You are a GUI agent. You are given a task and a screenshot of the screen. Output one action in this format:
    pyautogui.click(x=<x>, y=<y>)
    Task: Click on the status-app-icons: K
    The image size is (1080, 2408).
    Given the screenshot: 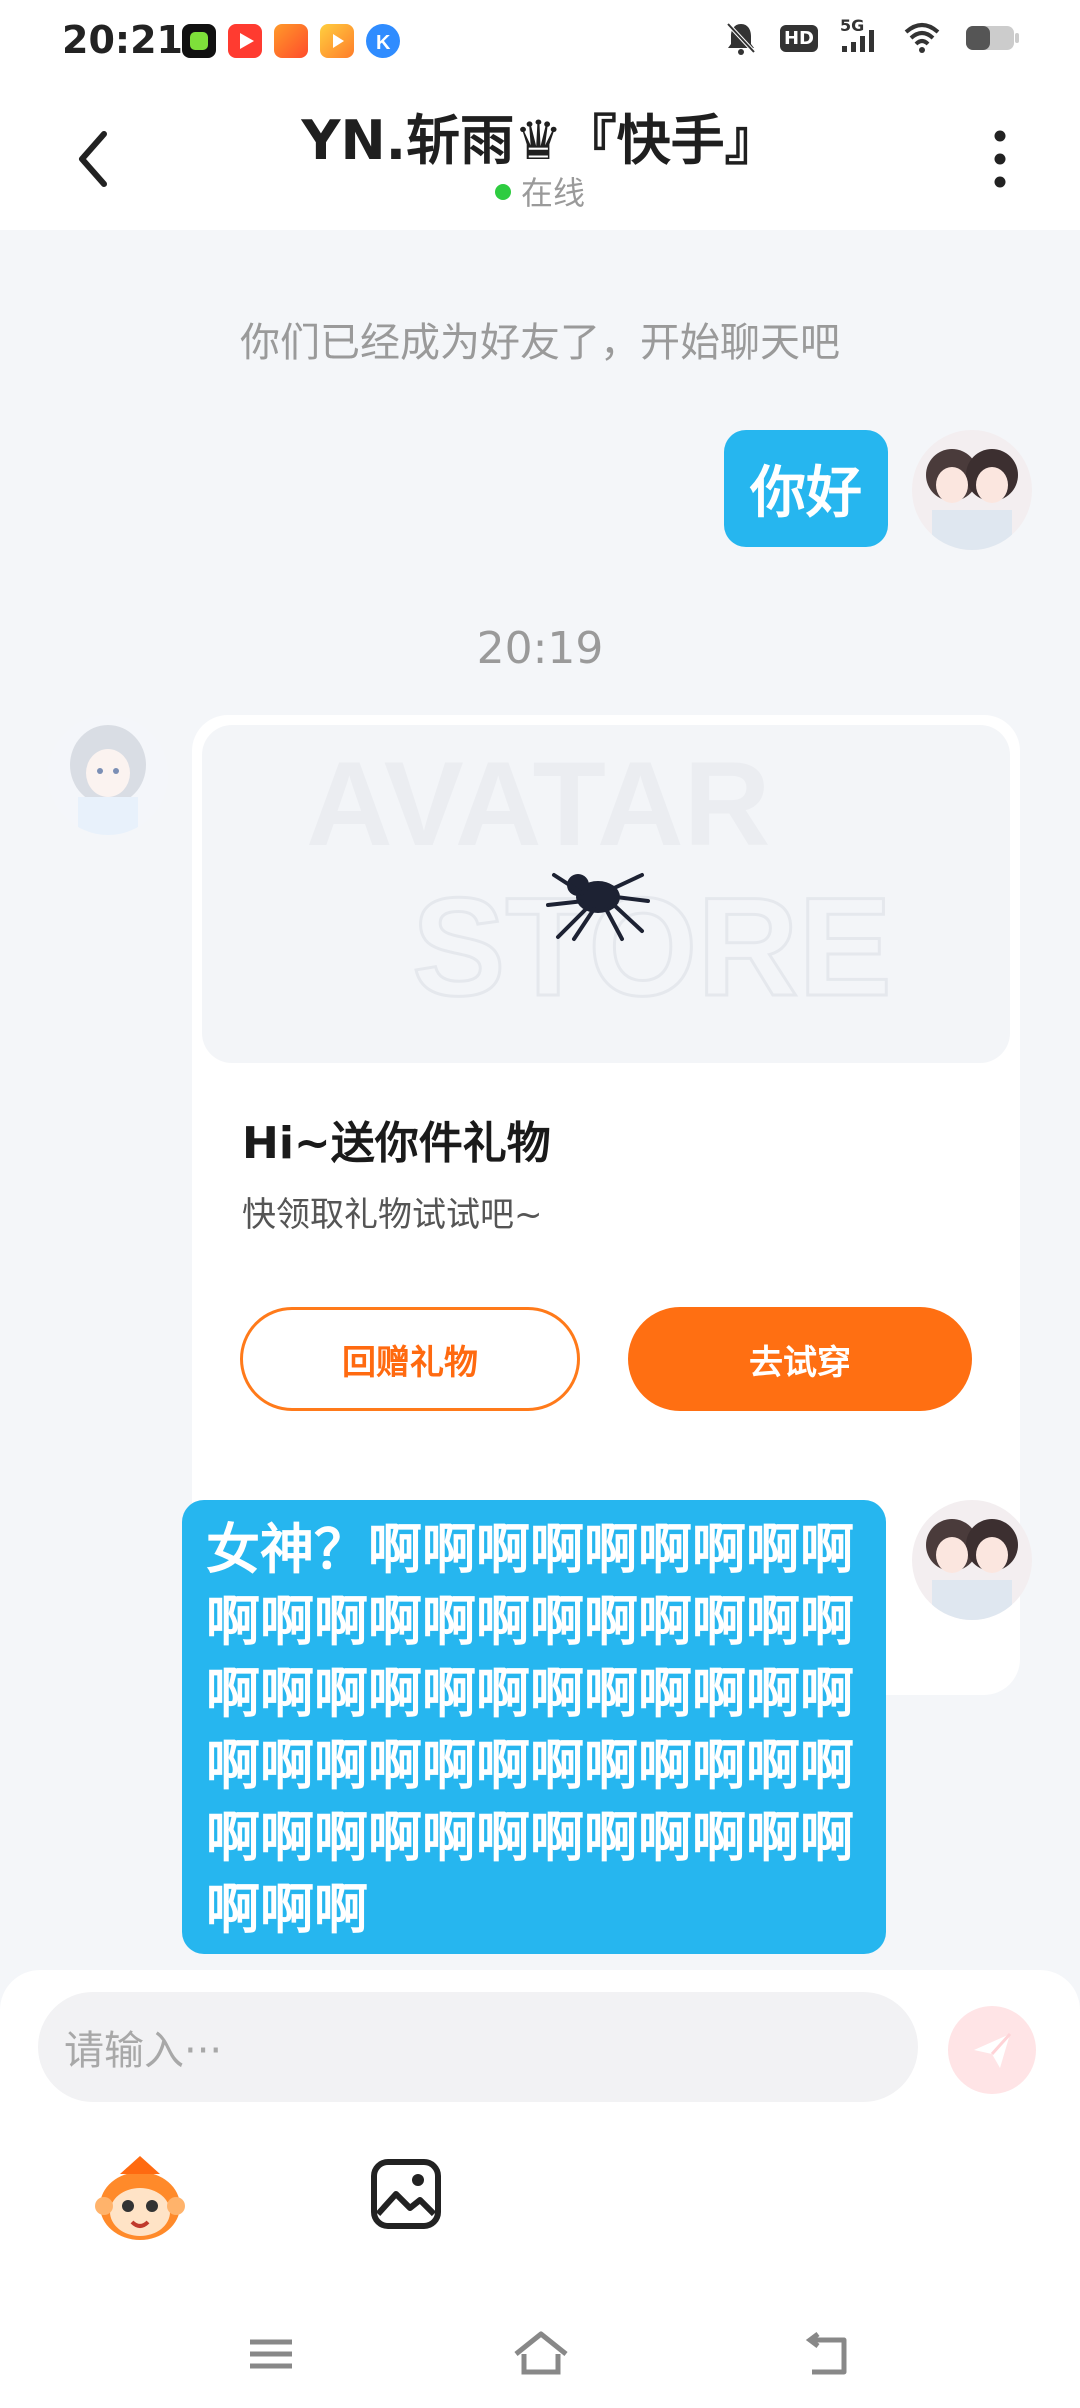 What is the action you would take?
    pyautogui.click(x=291, y=41)
    